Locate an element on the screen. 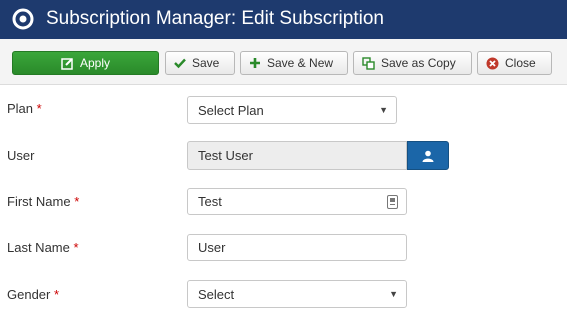  first-name-label: First Name * is located at coordinates (43, 201).